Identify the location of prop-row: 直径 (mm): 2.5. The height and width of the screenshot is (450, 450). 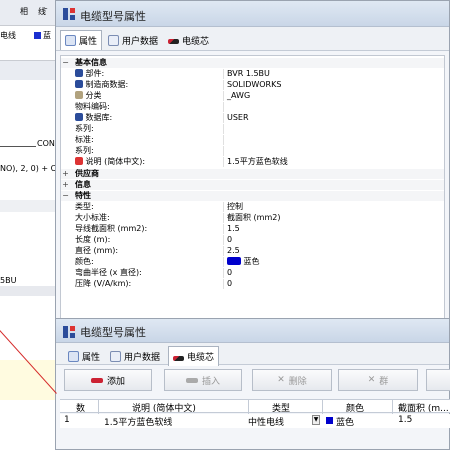
(252, 251).